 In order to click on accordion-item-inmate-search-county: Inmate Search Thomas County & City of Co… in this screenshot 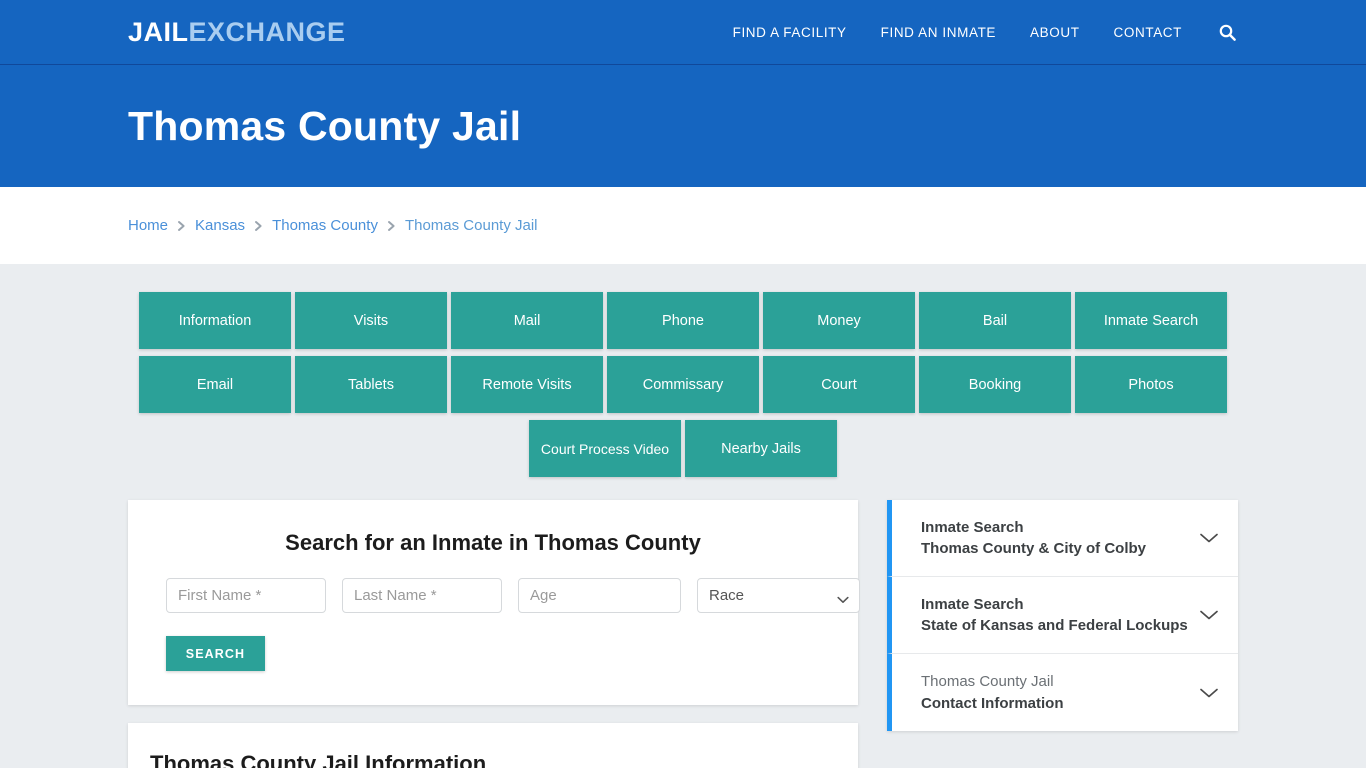, I will do `click(1062, 538)`.